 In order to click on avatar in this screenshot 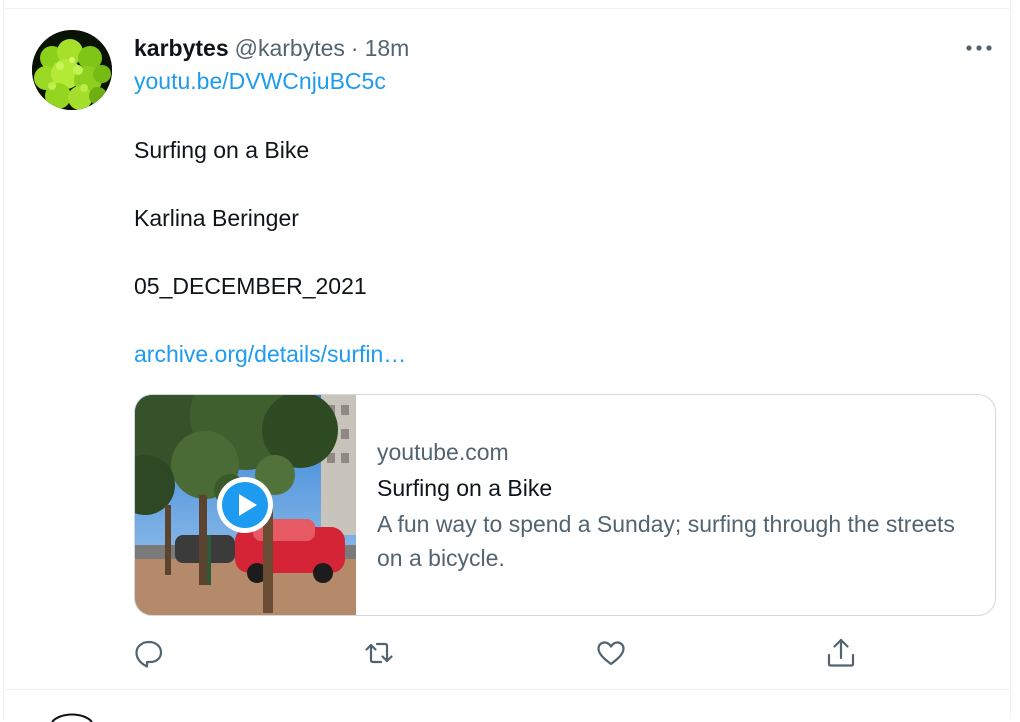, I will do `click(72, 70)`.